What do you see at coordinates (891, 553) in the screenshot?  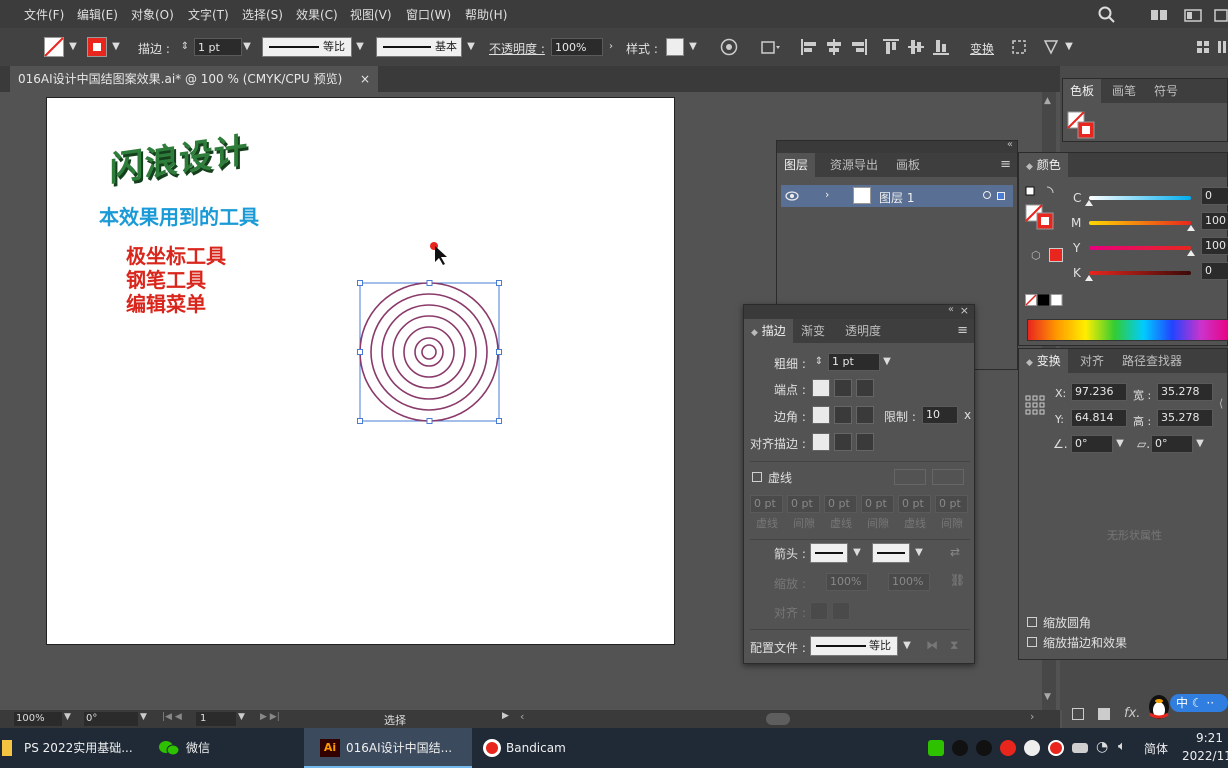 I see `end-arrowhead` at bounding box center [891, 553].